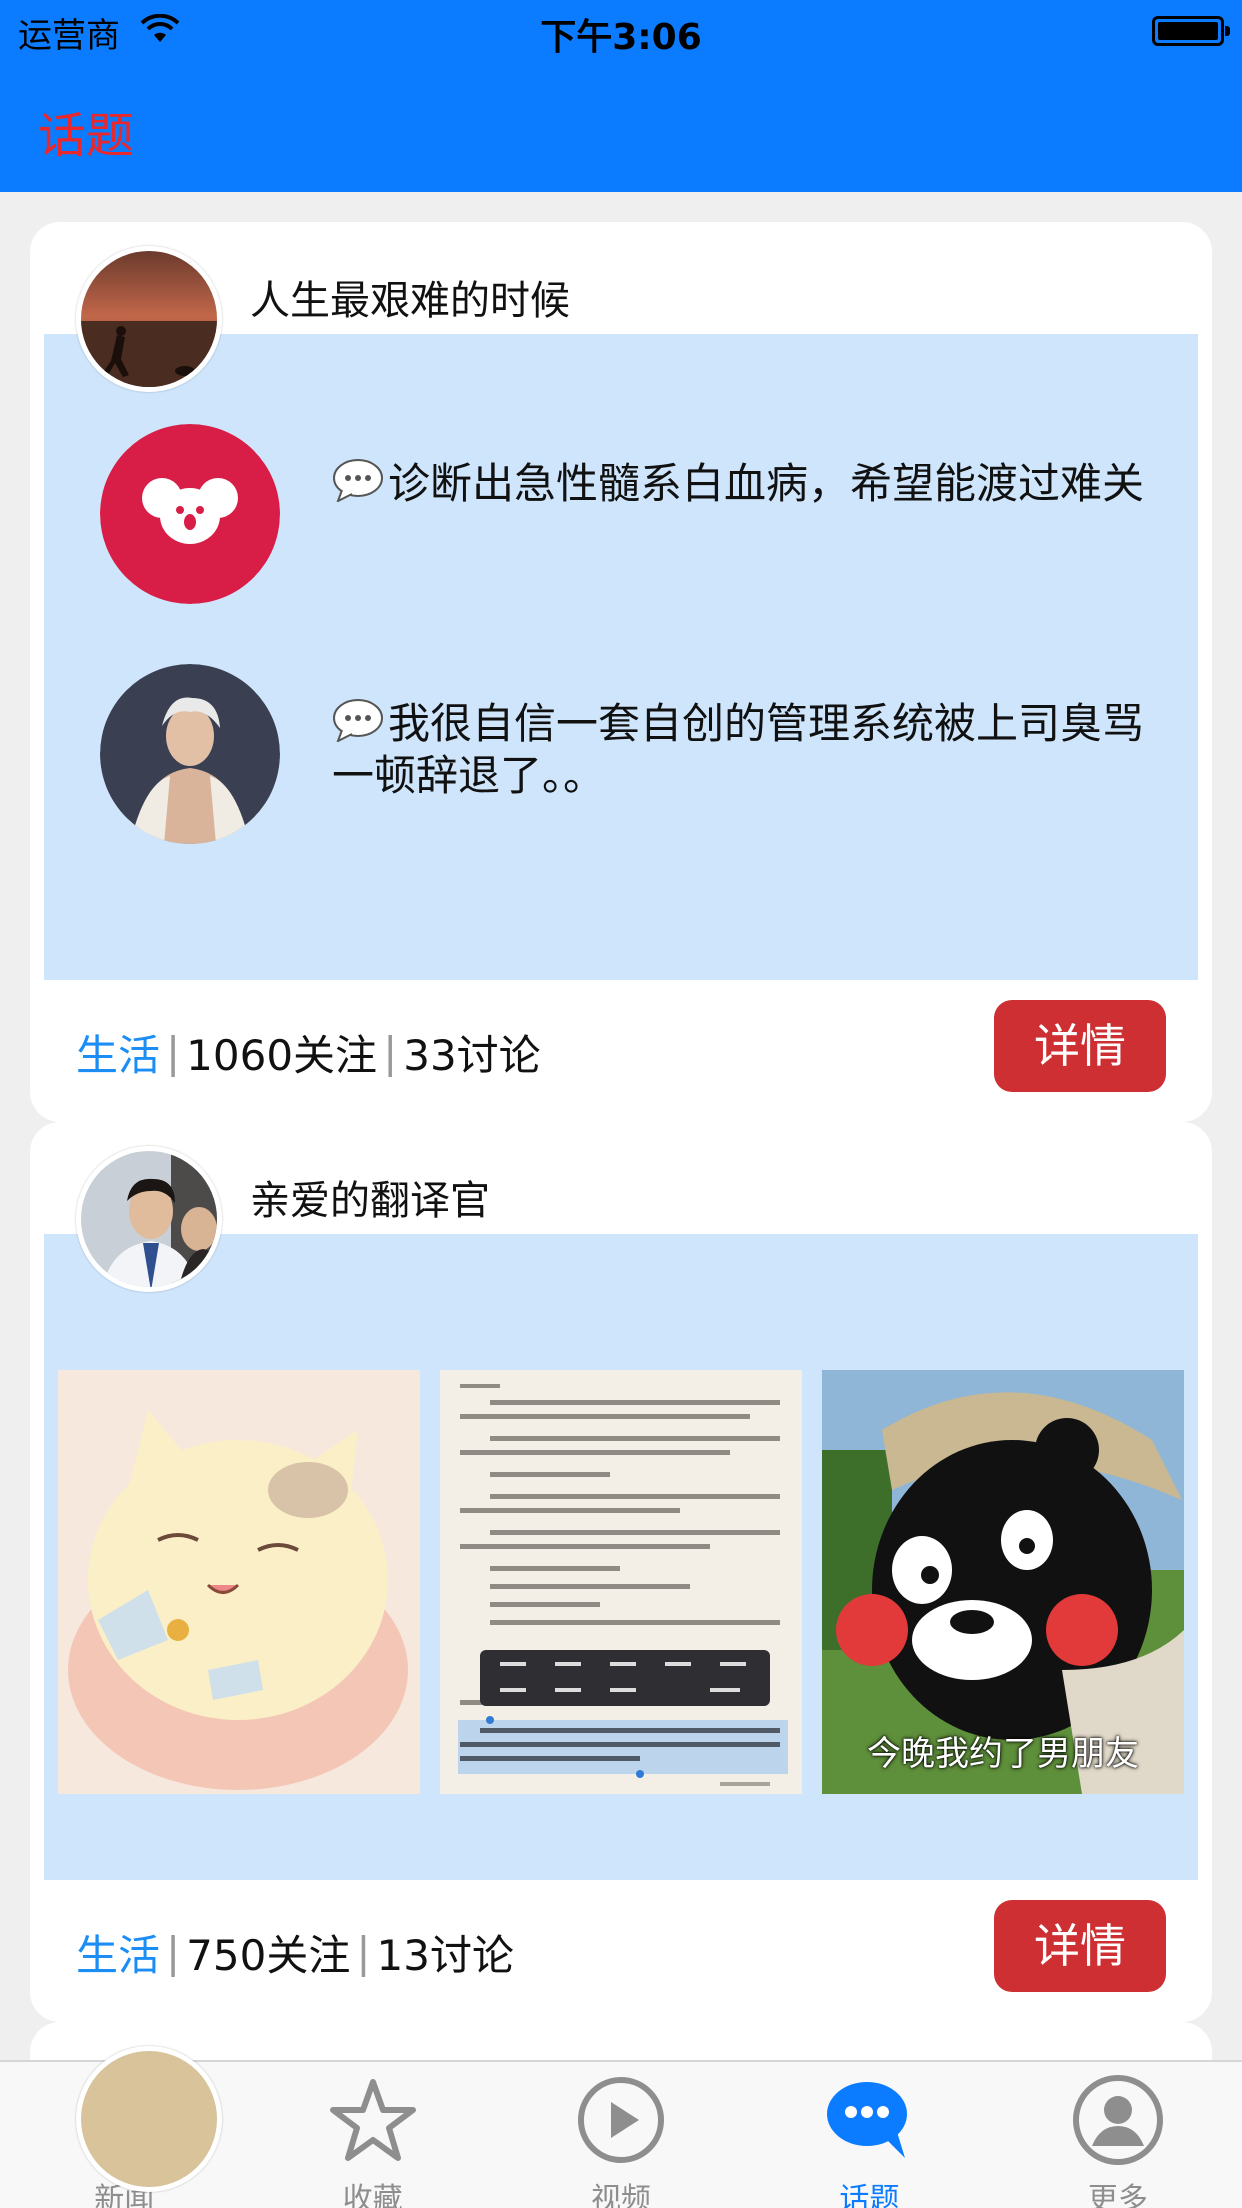 This screenshot has height=2208, width=1242. I want to click on comment-text: 我很自信一套自创的管理系统被上司臭骂一顿辞退了。。, so click(738, 749).